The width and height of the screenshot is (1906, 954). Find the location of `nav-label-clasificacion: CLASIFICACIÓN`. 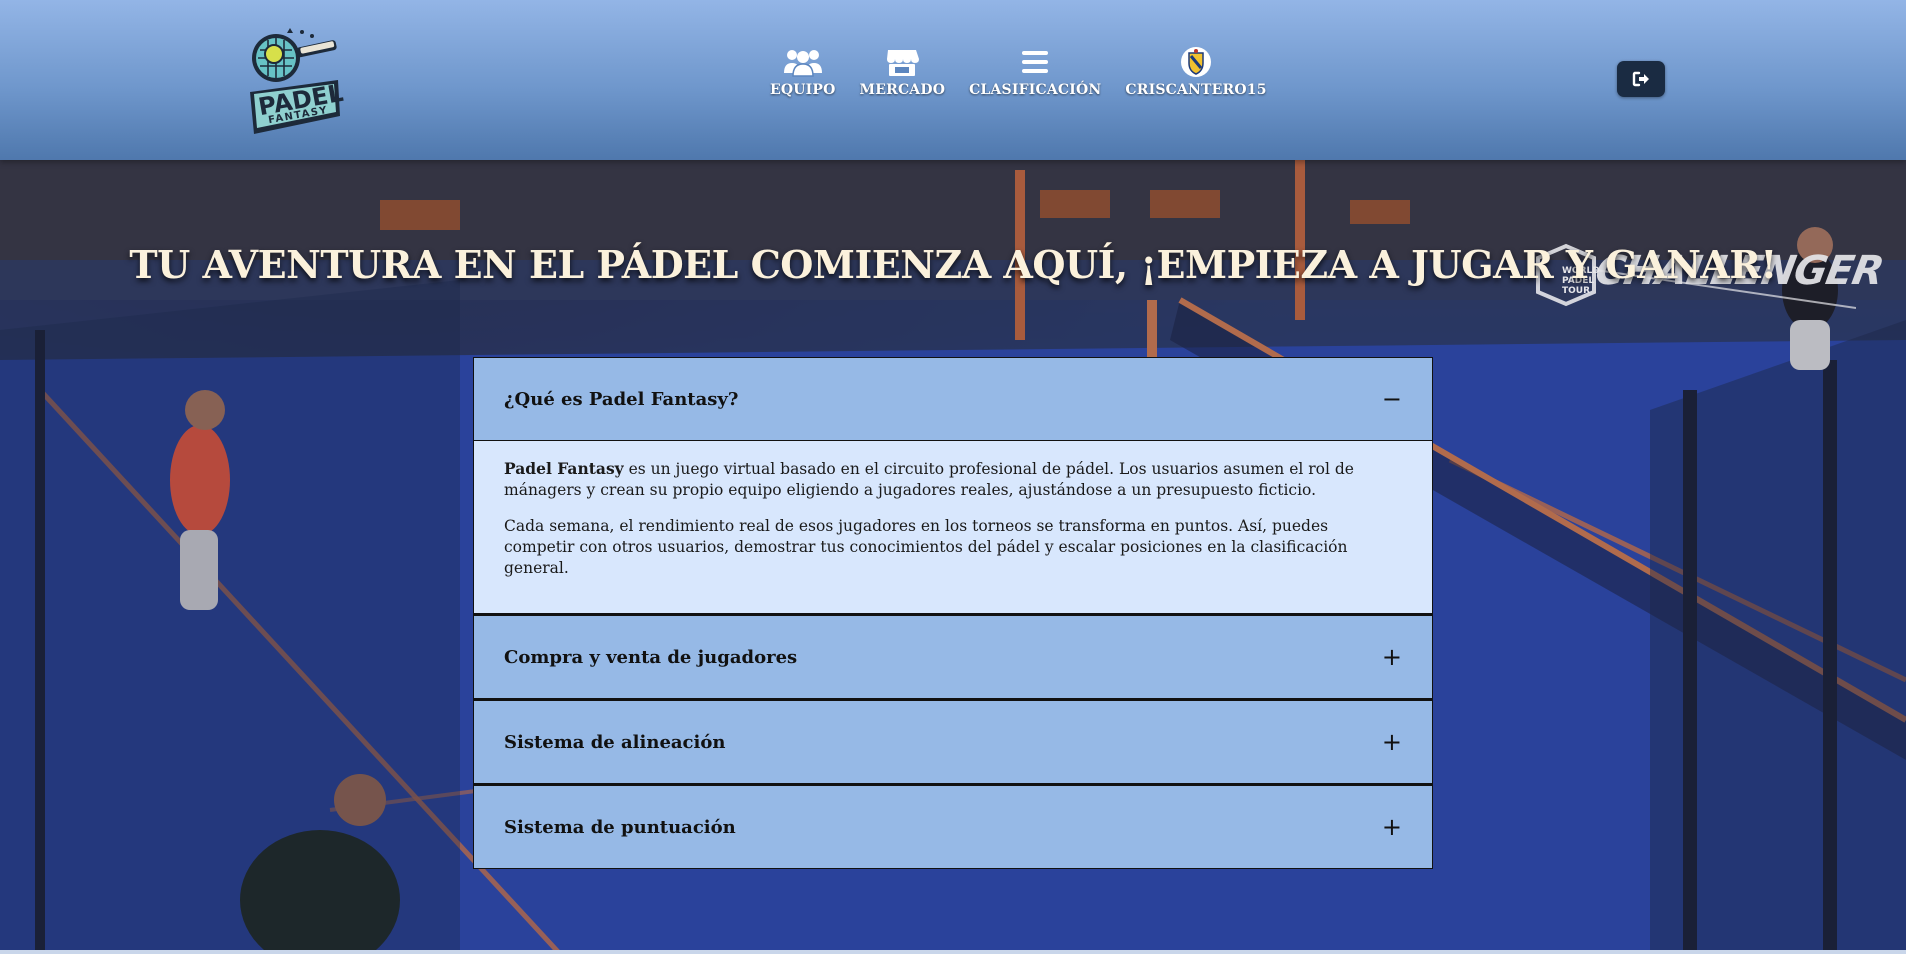

nav-label-clasificacion: CLASIFICACIÓN is located at coordinates (1035, 90).